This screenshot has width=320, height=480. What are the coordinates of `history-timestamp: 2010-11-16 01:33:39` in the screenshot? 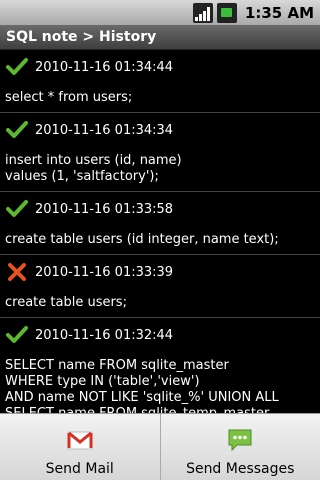 It's located at (104, 272).